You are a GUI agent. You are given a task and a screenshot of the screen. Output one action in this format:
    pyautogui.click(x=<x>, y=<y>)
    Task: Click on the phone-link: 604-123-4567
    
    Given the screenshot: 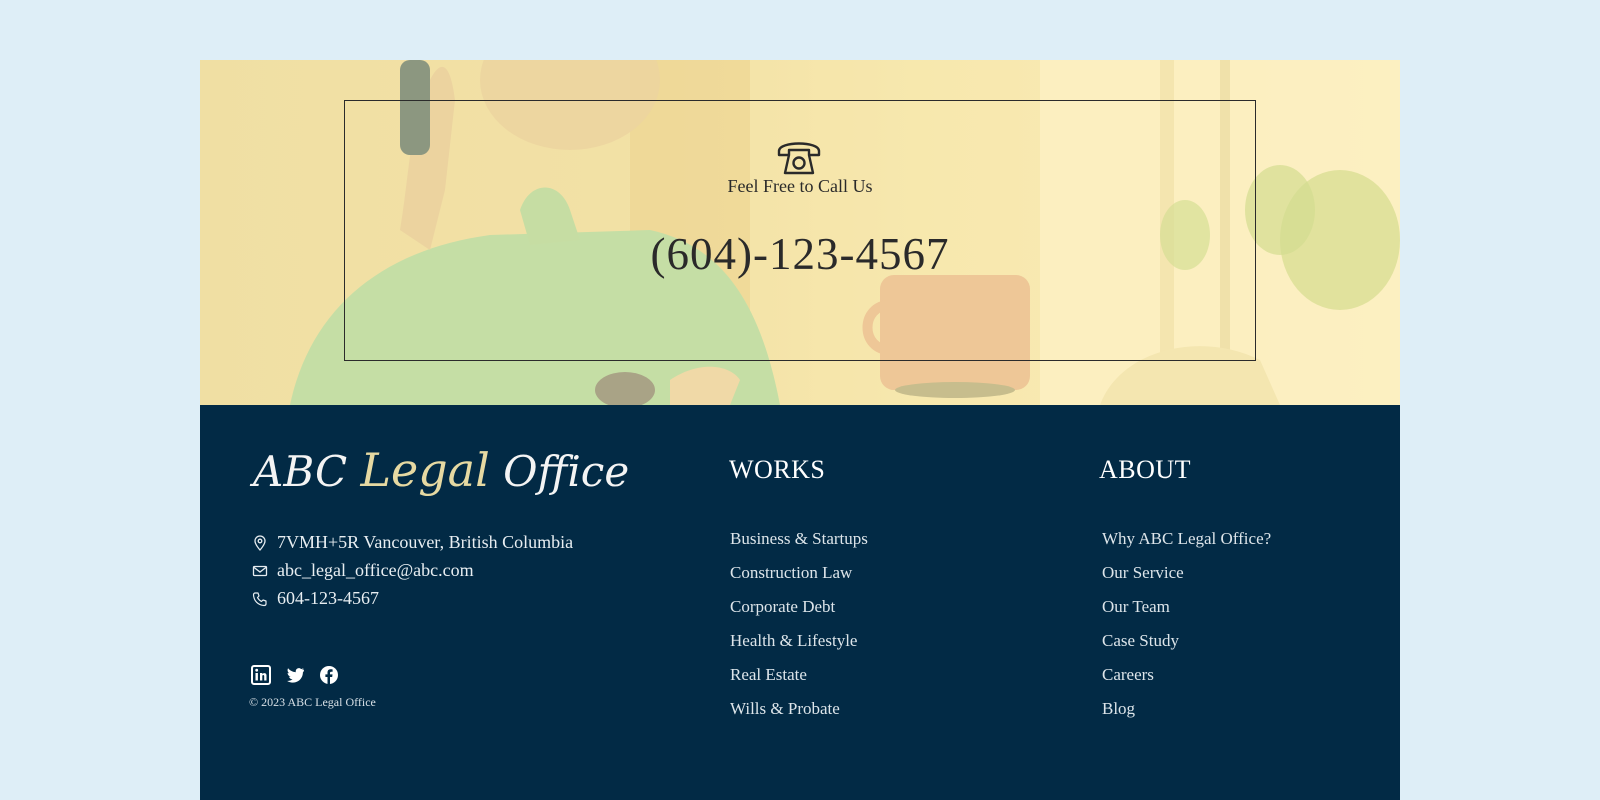 What is the action you would take?
    pyautogui.click(x=328, y=598)
    